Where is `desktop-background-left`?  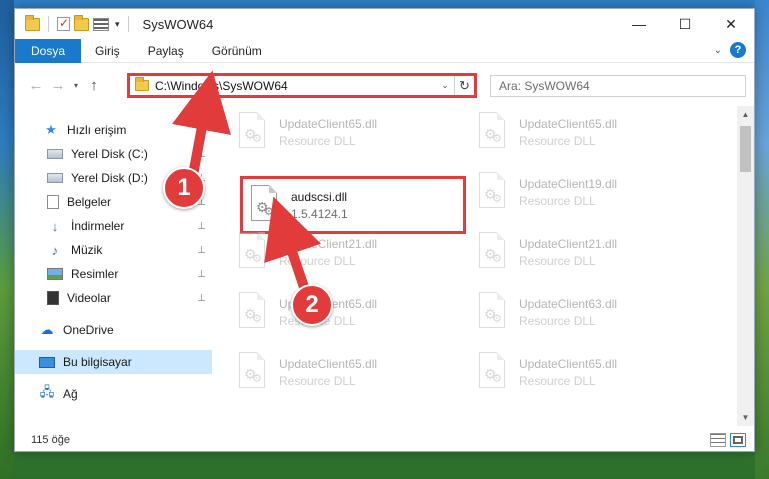 desktop-background-left is located at coordinates (7, 239).